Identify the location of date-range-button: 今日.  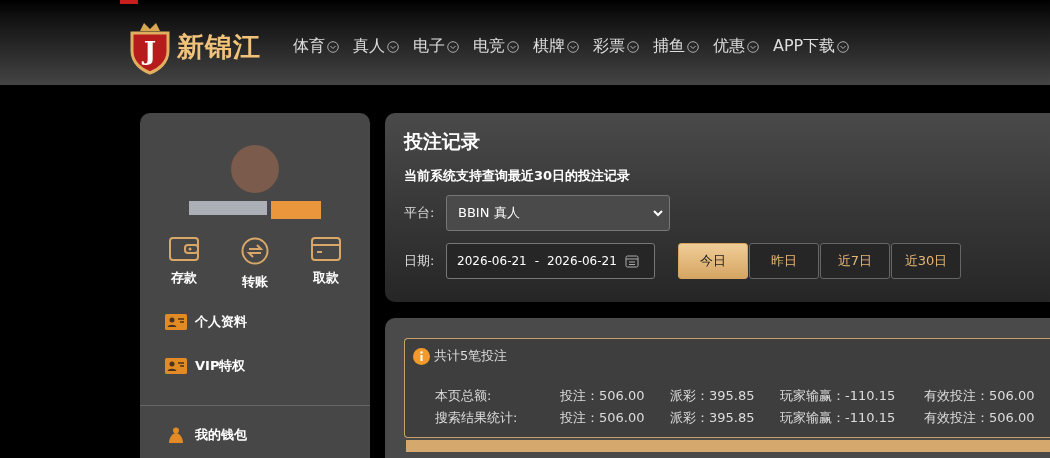
(713, 261).